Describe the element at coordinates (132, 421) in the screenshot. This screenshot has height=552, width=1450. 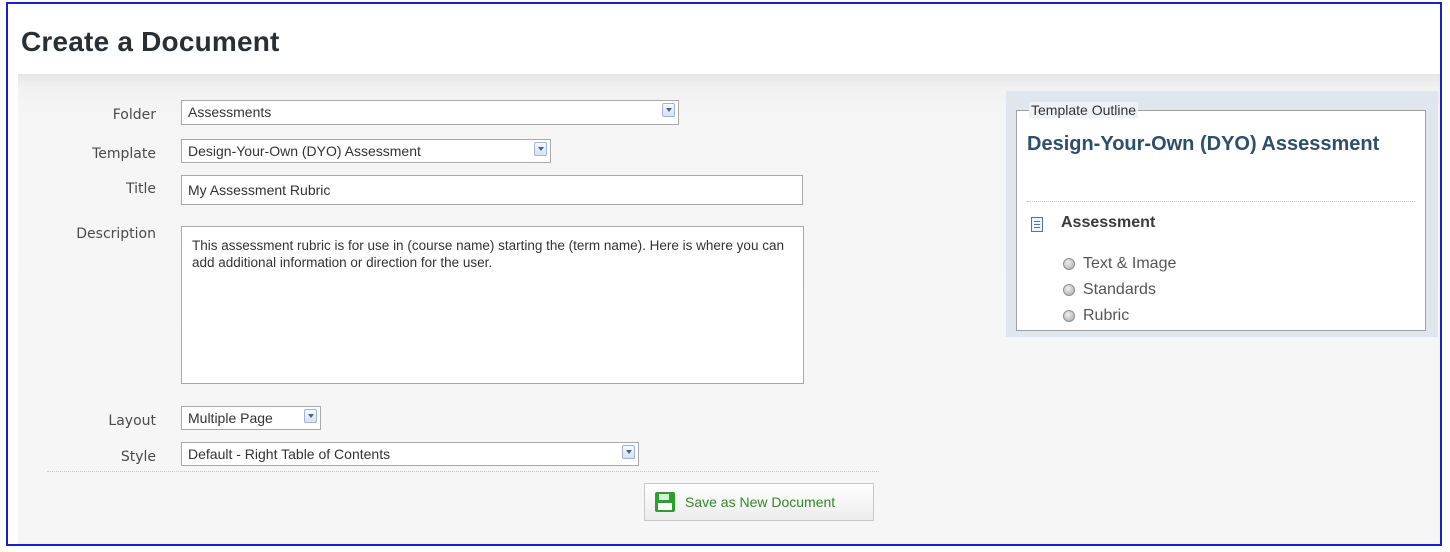
I see `layout-label: Layout` at that location.